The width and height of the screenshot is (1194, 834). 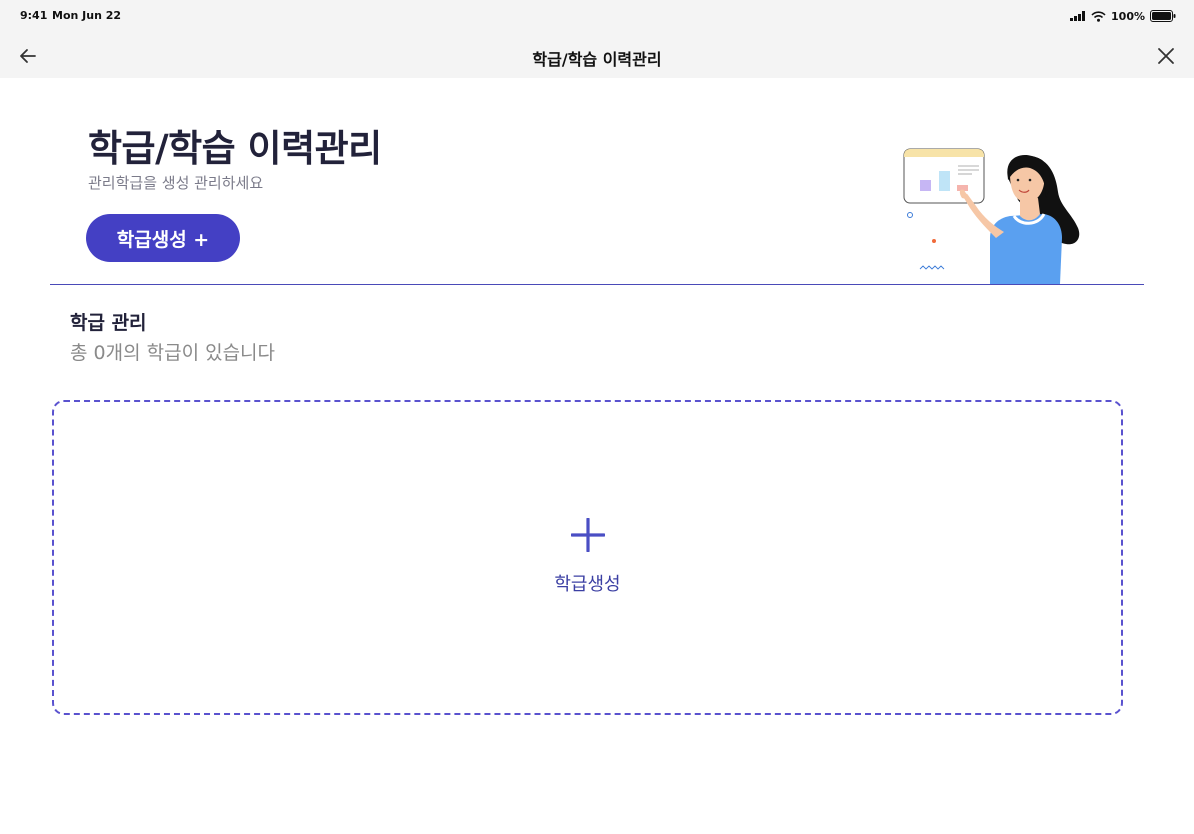 What do you see at coordinates (1098, 16) in the screenshot?
I see `wifi-icon` at bounding box center [1098, 16].